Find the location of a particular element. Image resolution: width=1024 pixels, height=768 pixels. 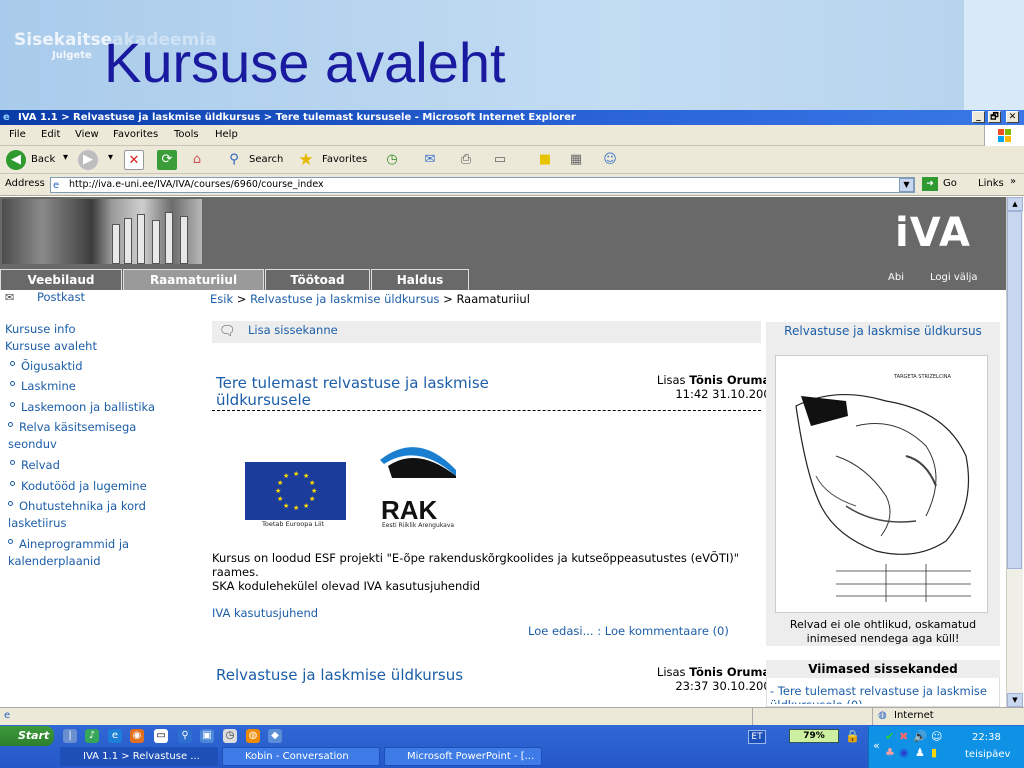

clock-day: teisipäev is located at coordinates (987, 754).